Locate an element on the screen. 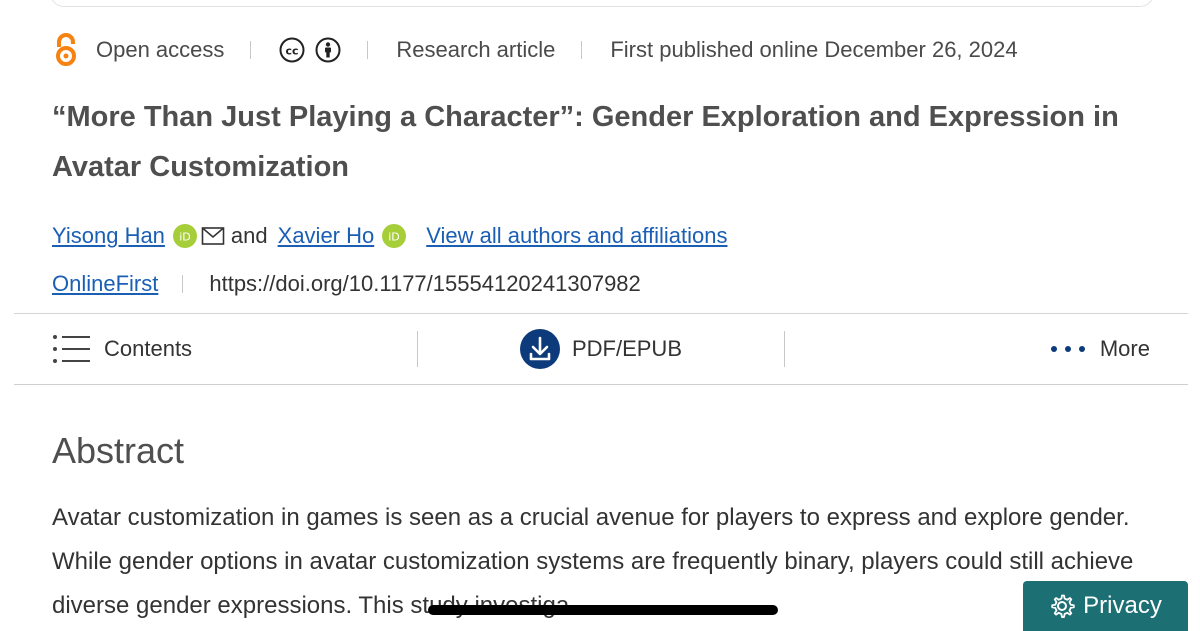 The height and width of the screenshot is (631, 1200). gear-icon is located at coordinates (1063, 606).